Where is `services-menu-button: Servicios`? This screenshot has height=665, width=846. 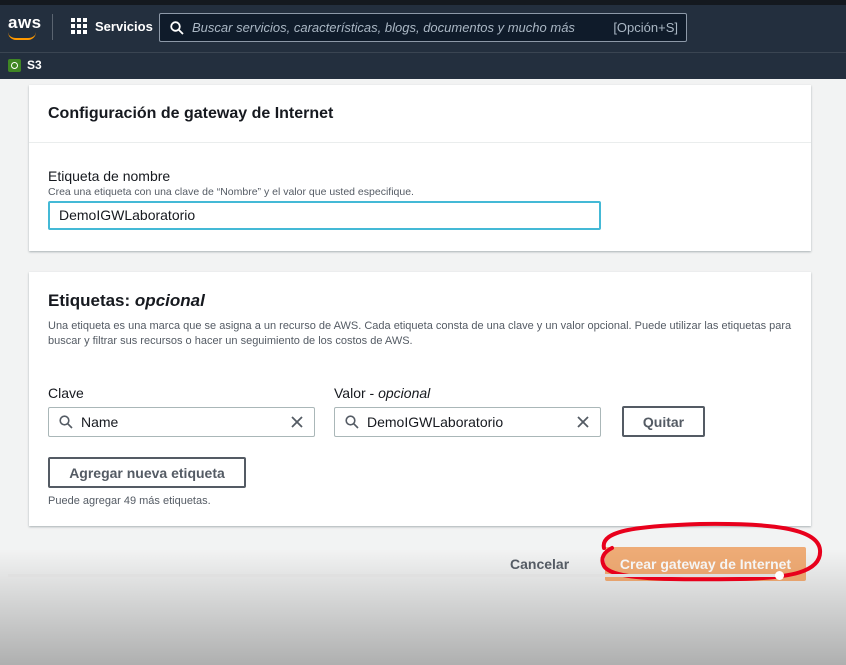 services-menu-button: Servicios is located at coordinates (112, 26).